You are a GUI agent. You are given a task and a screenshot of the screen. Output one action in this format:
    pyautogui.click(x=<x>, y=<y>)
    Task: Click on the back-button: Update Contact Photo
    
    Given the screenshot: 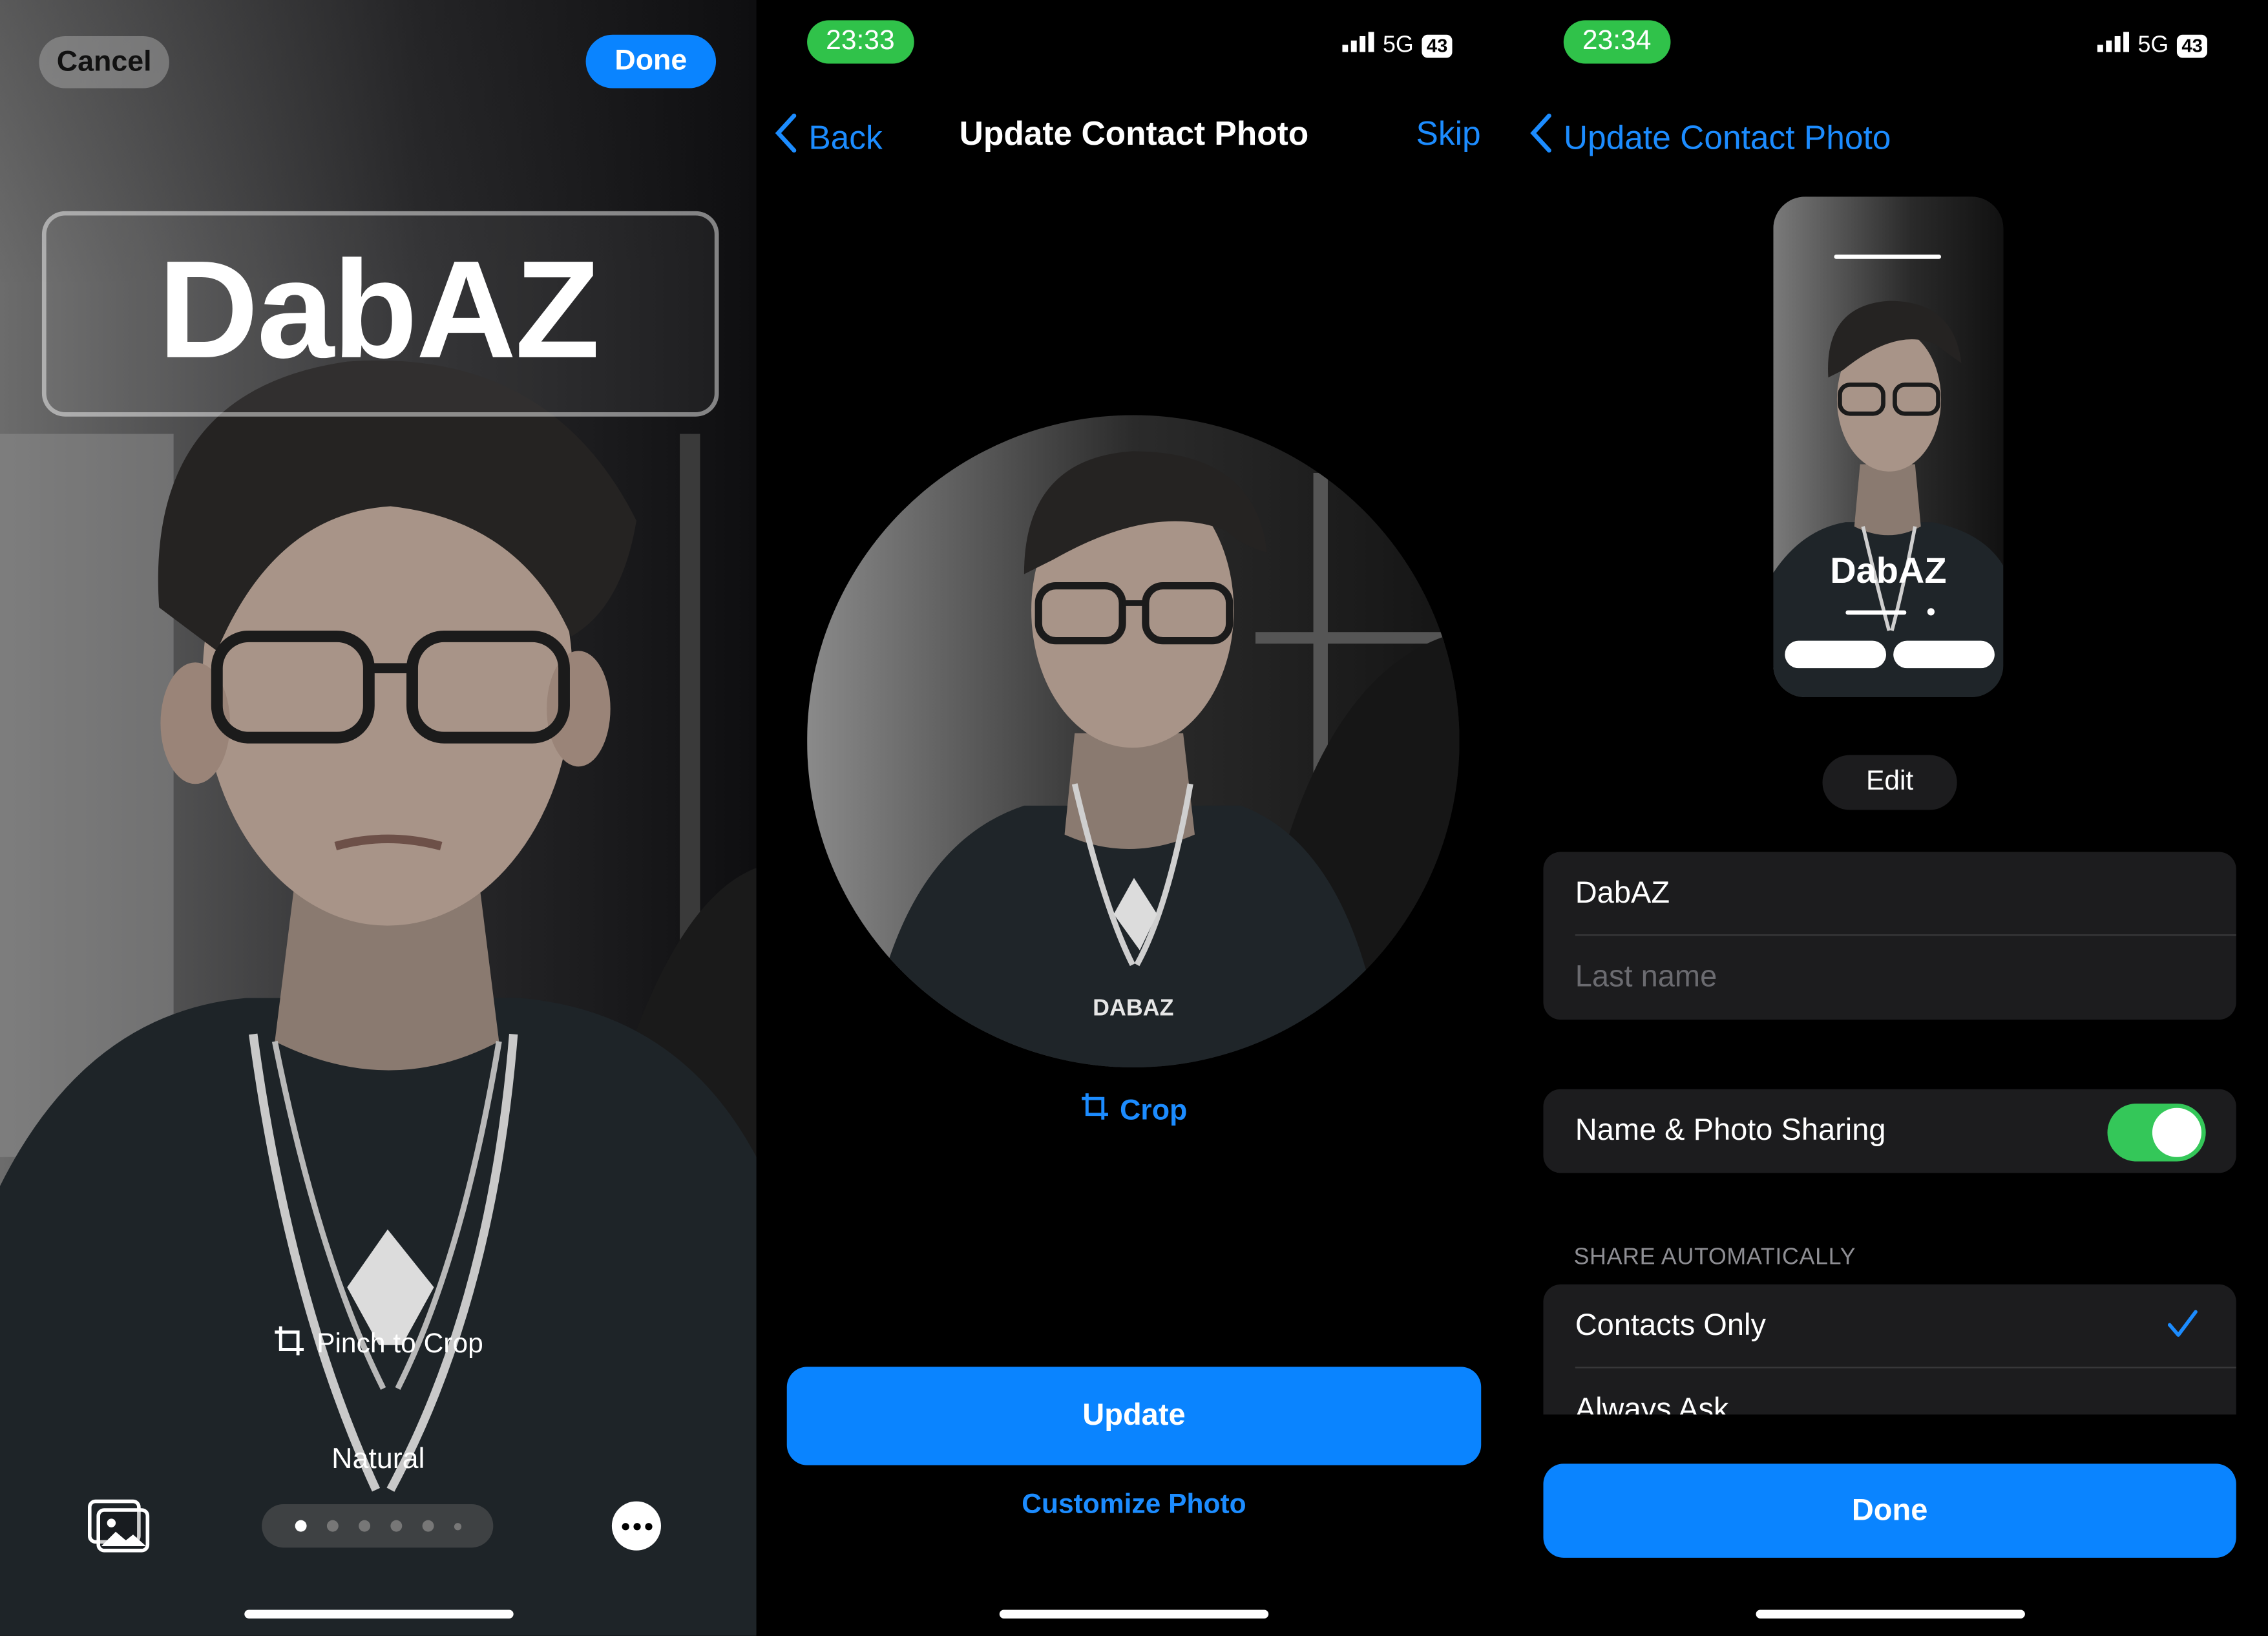 What is the action you would take?
    pyautogui.click(x=1710, y=138)
    